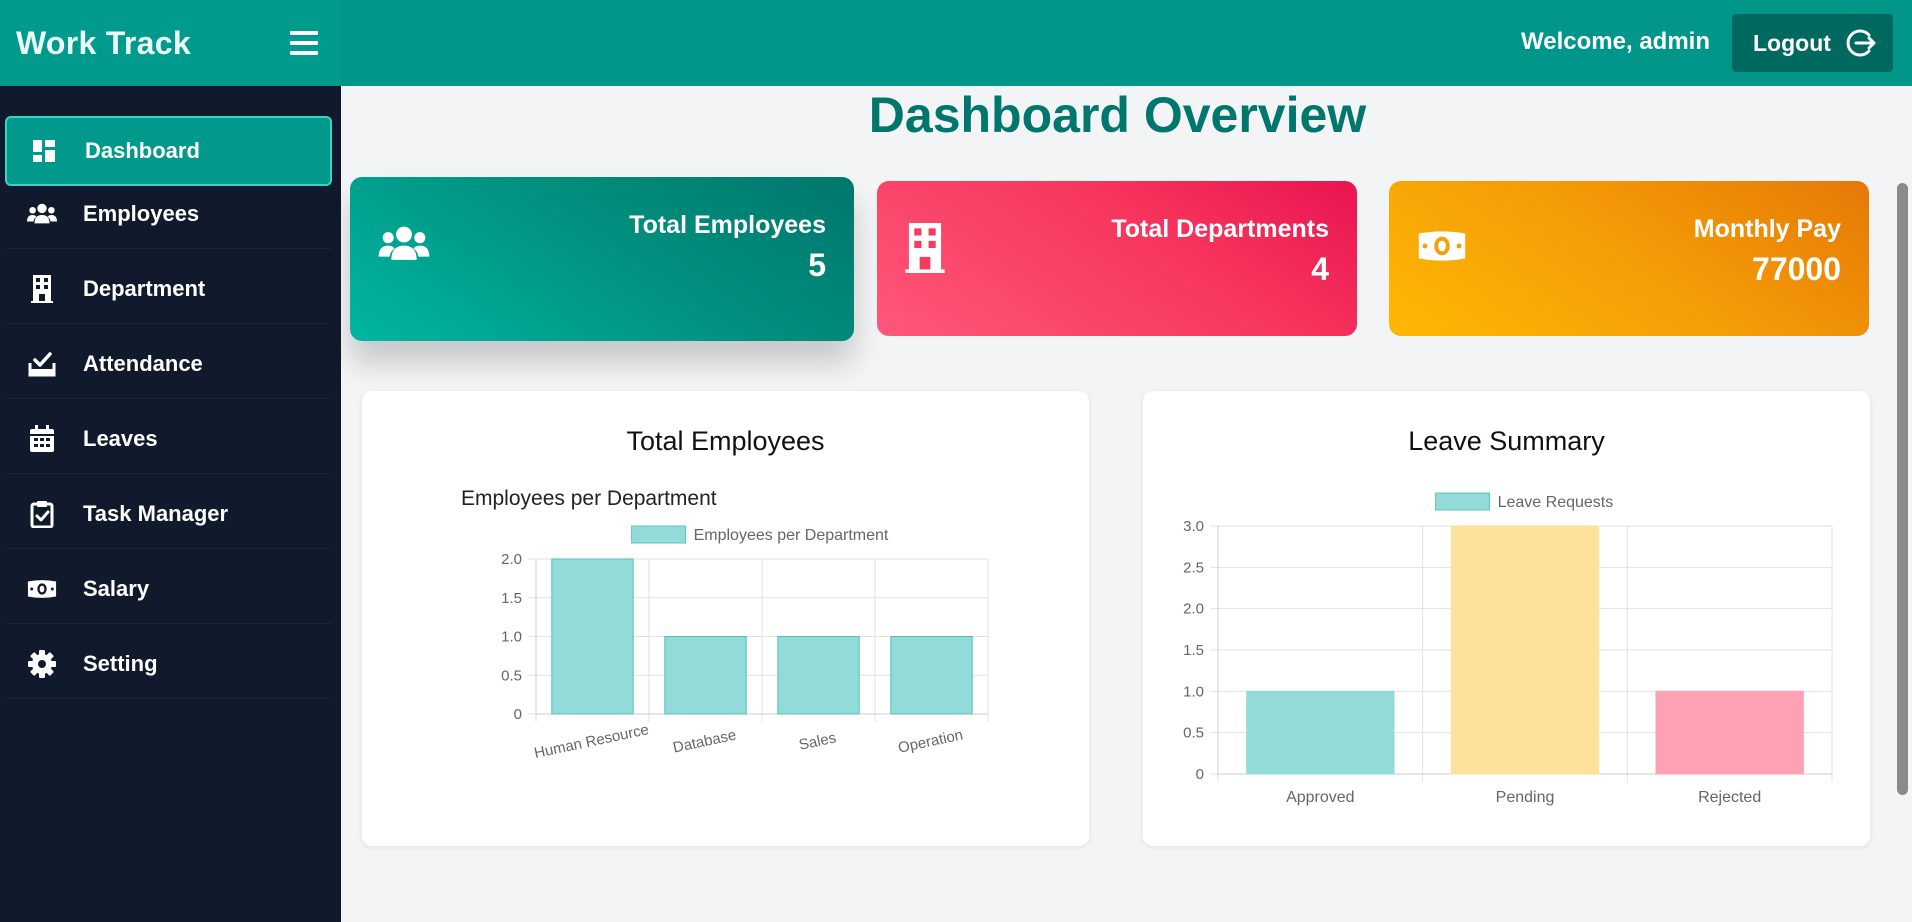 The width and height of the screenshot is (1912, 922). Describe the element at coordinates (120, 438) in the screenshot. I see `sidebar-item-label: Leaves` at that location.